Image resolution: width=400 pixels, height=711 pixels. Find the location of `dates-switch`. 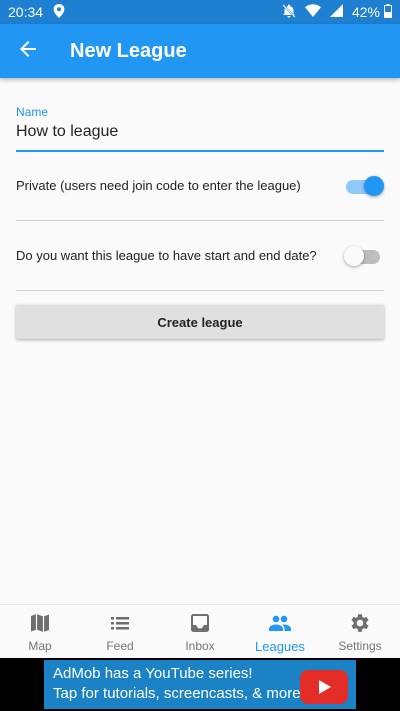

dates-switch is located at coordinates (364, 256).